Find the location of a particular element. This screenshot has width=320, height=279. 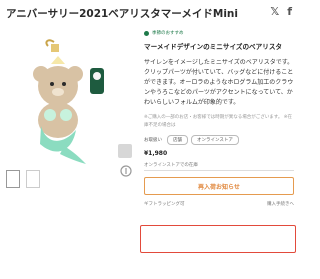

facebook-icon: f is located at coordinates (289, 11).